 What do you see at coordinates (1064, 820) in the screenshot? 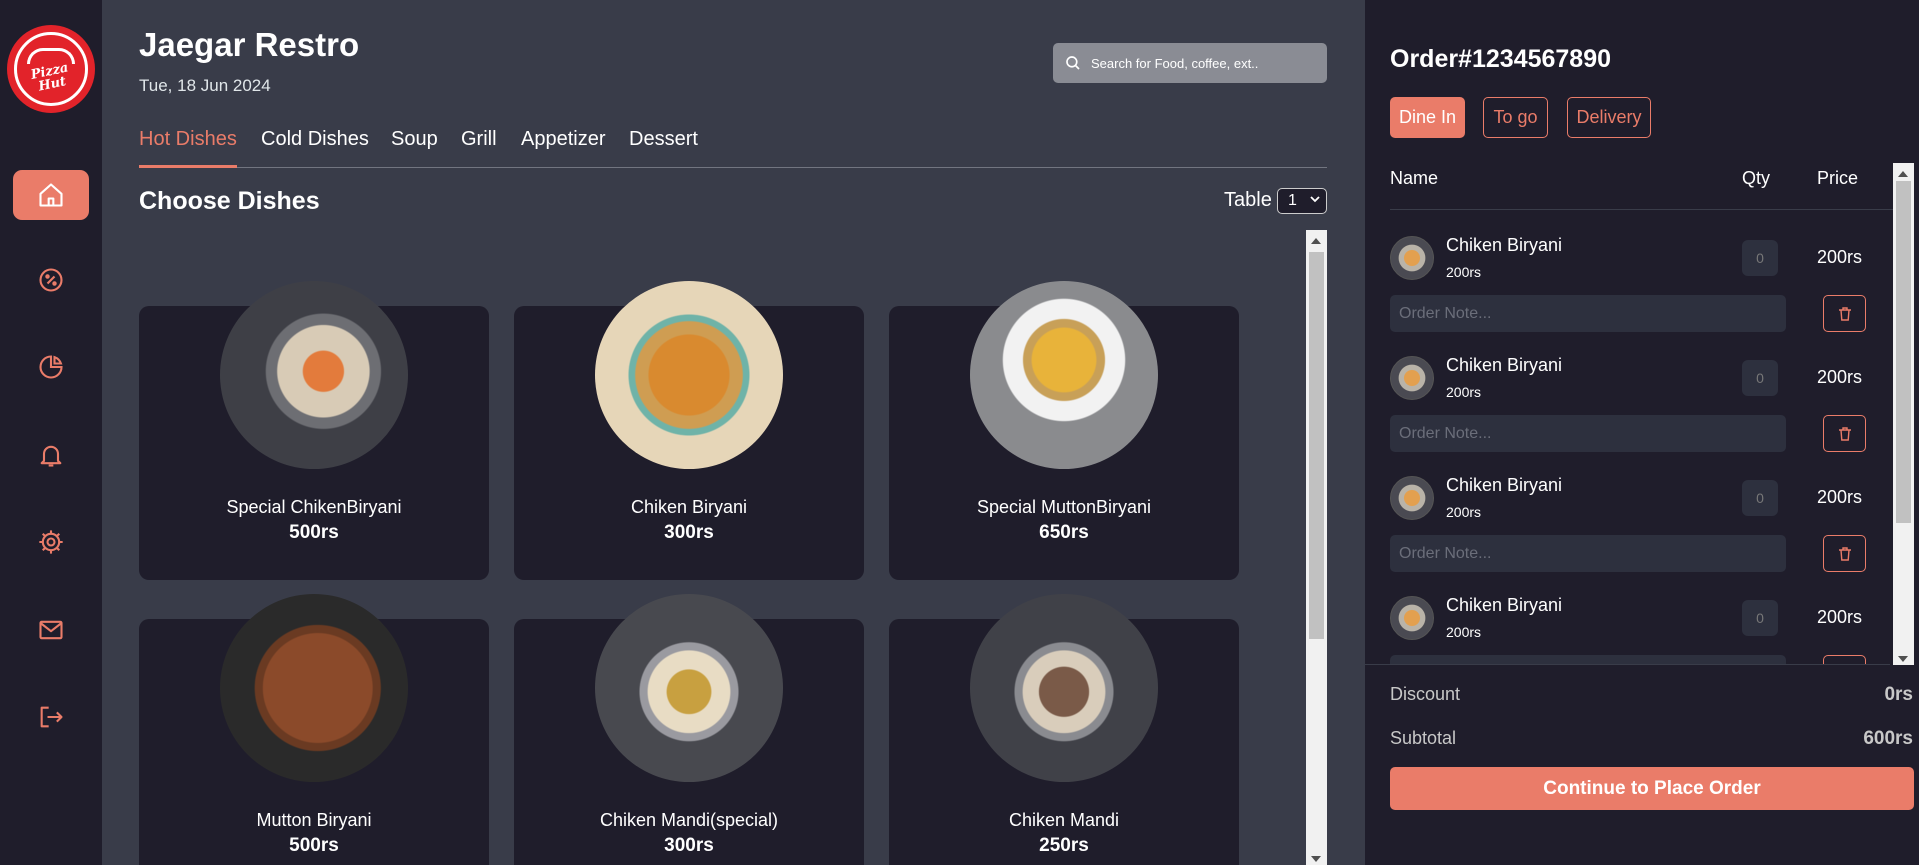
I see `dish-name: Chiken Mandi` at bounding box center [1064, 820].